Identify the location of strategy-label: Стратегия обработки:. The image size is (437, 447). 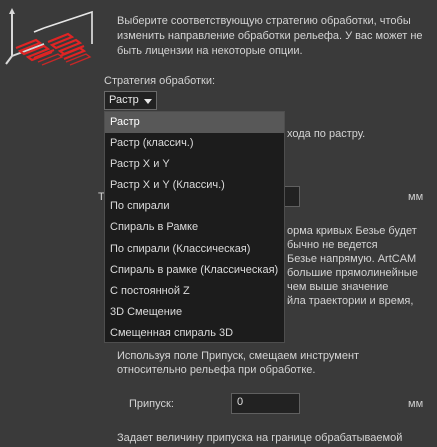
(160, 81).